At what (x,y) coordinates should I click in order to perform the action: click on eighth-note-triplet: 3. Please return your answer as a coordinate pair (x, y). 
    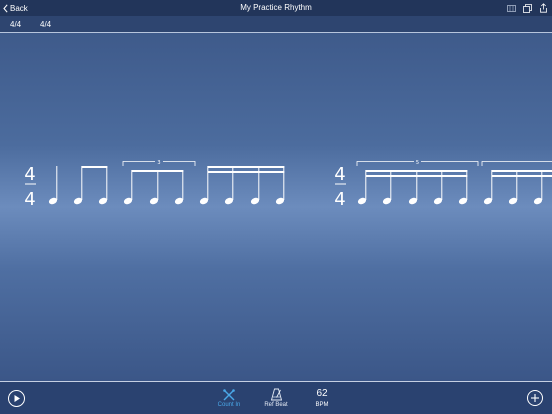
    Looking at the image, I should click on (159, 183).